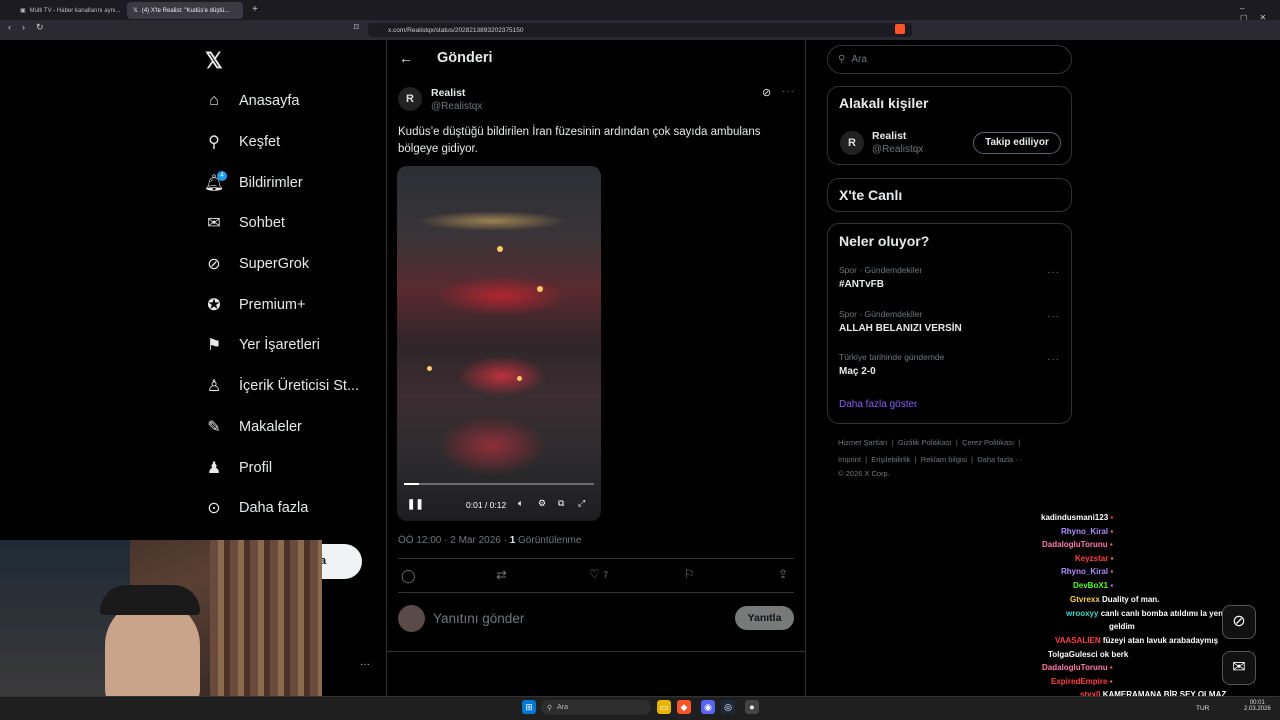 The height and width of the screenshot is (720, 1280). What do you see at coordinates (465, 58) in the screenshot?
I see `page-title: Gönderi` at bounding box center [465, 58].